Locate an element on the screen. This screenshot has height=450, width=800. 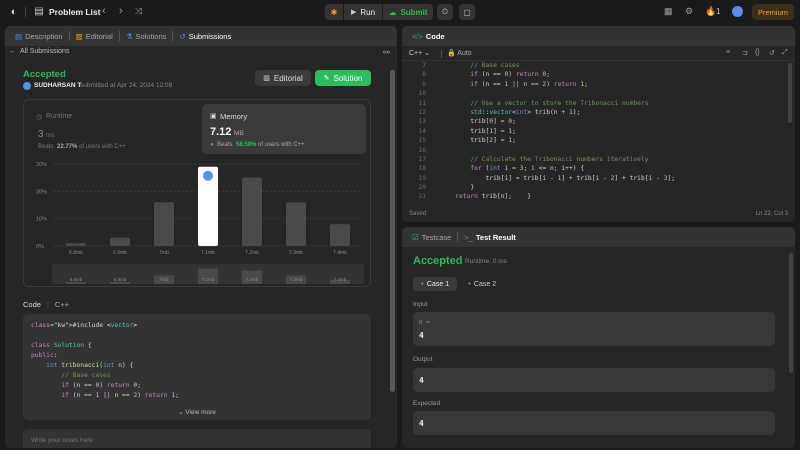
user-marker-icon is located at coordinates (208, 175).